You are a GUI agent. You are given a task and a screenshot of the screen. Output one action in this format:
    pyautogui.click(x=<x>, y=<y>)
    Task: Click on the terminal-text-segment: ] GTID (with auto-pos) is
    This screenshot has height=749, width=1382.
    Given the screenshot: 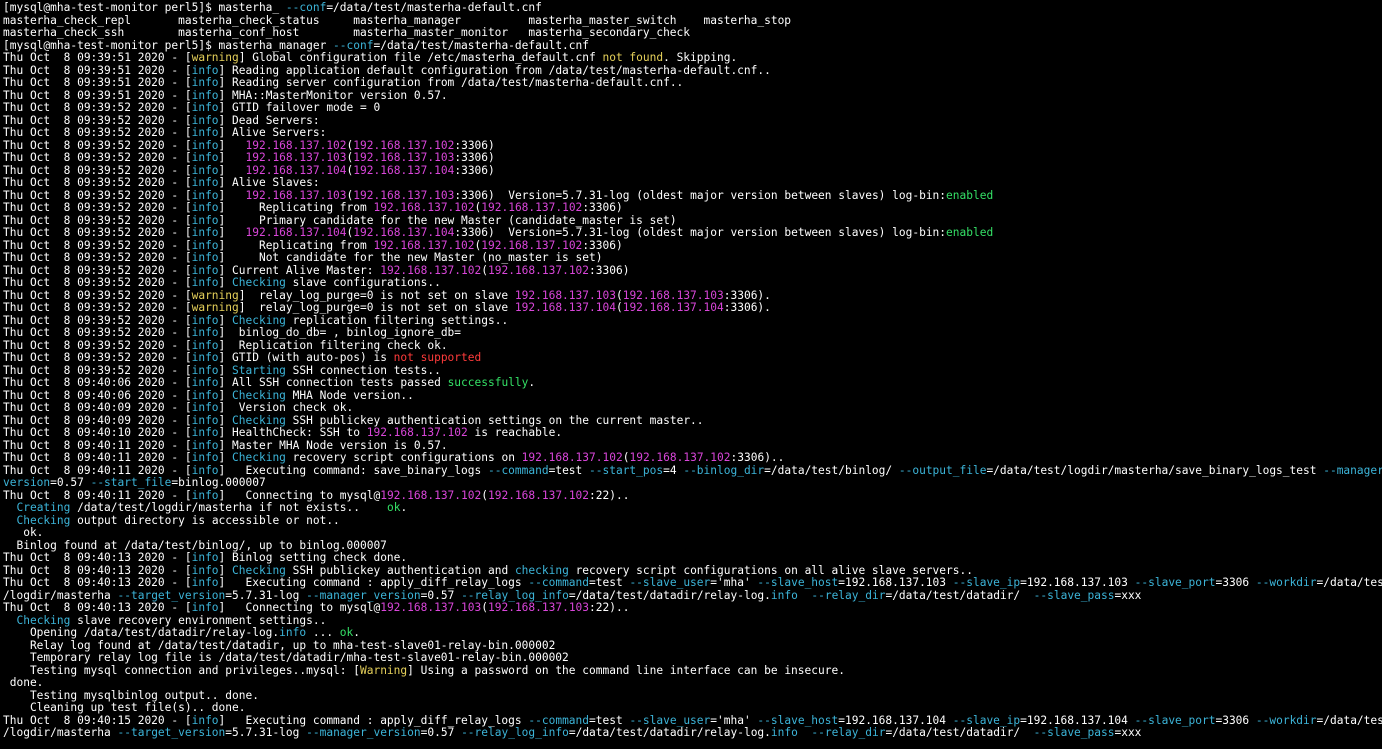 What is the action you would take?
    pyautogui.click(x=306, y=358)
    